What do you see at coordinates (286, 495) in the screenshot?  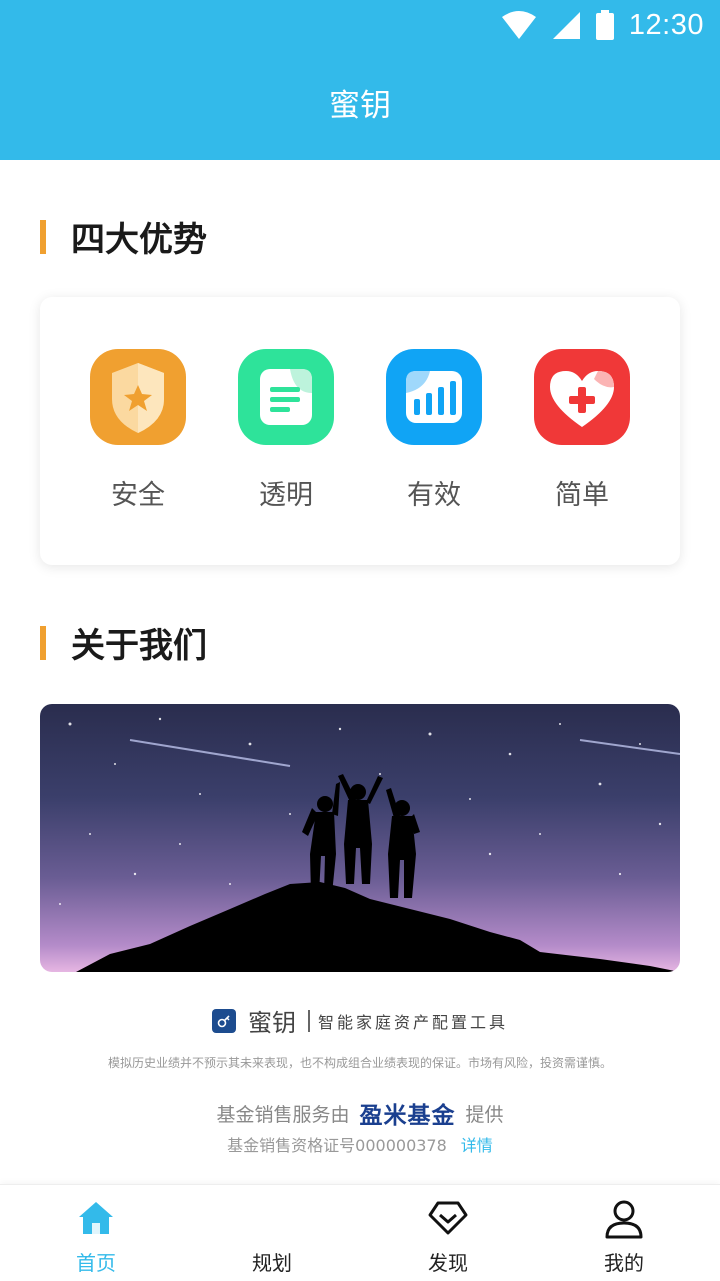 I see `advantage-label: 透明` at bounding box center [286, 495].